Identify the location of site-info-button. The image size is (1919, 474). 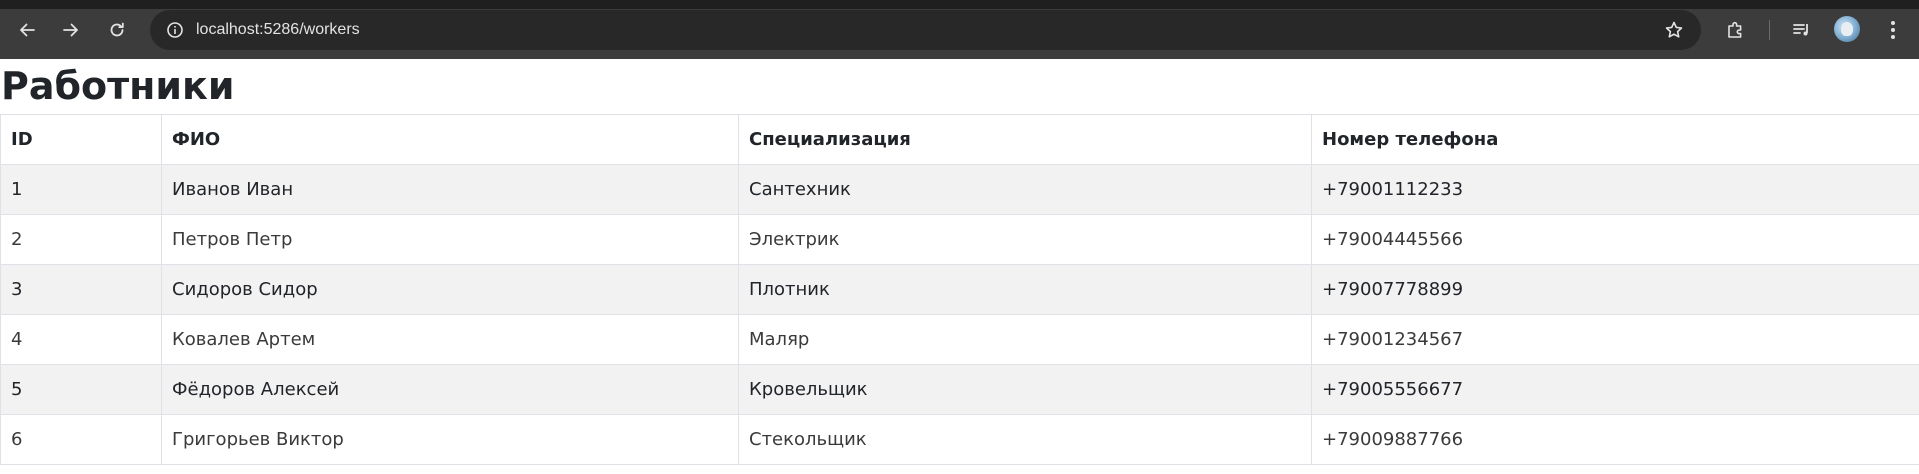
(175, 30).